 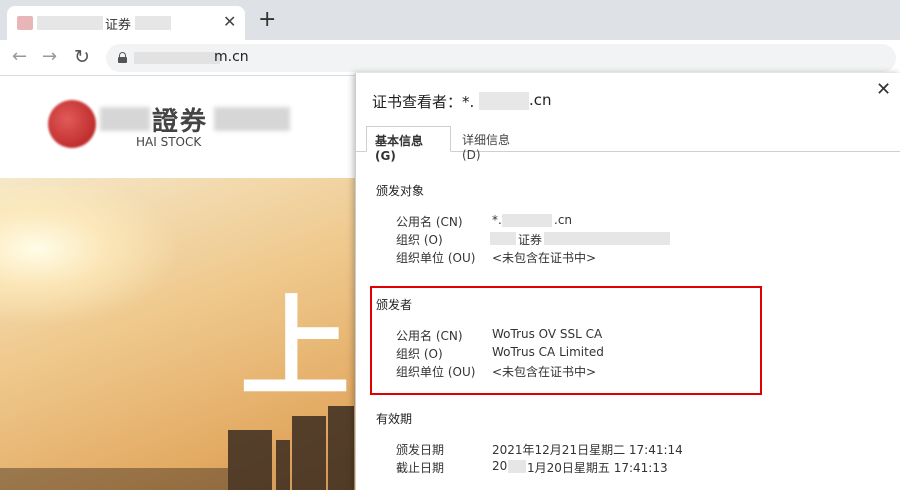 I want to click on issued-to-cn-suffix: .cn, so click(x=563, y=220).